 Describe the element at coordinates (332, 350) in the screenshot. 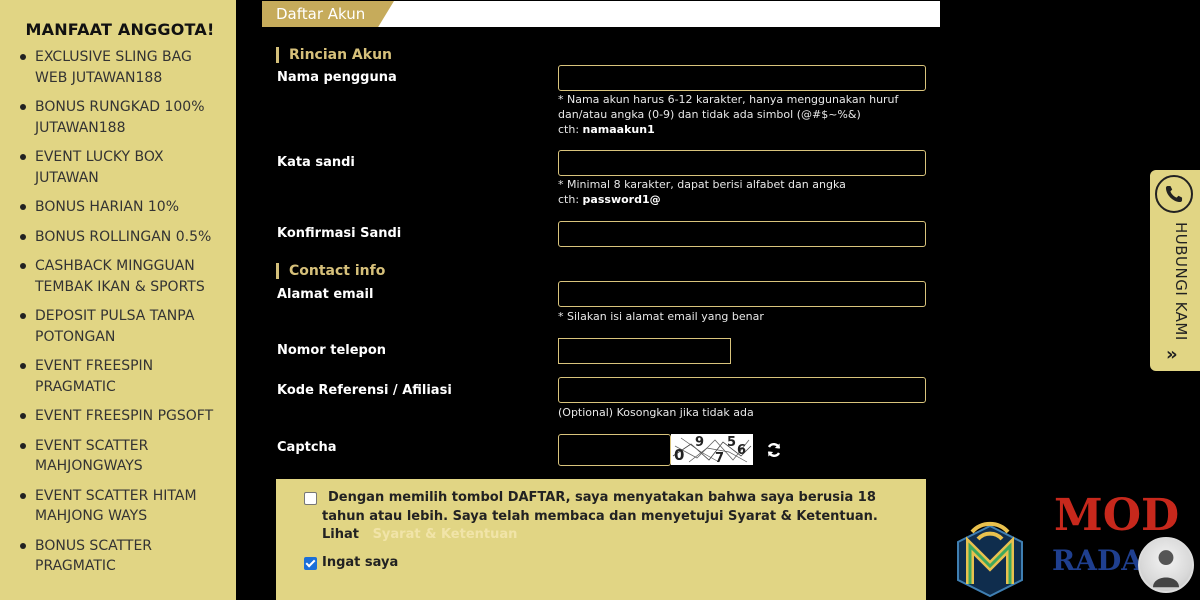

I see `phone-label: Nomor telepon` at that location.